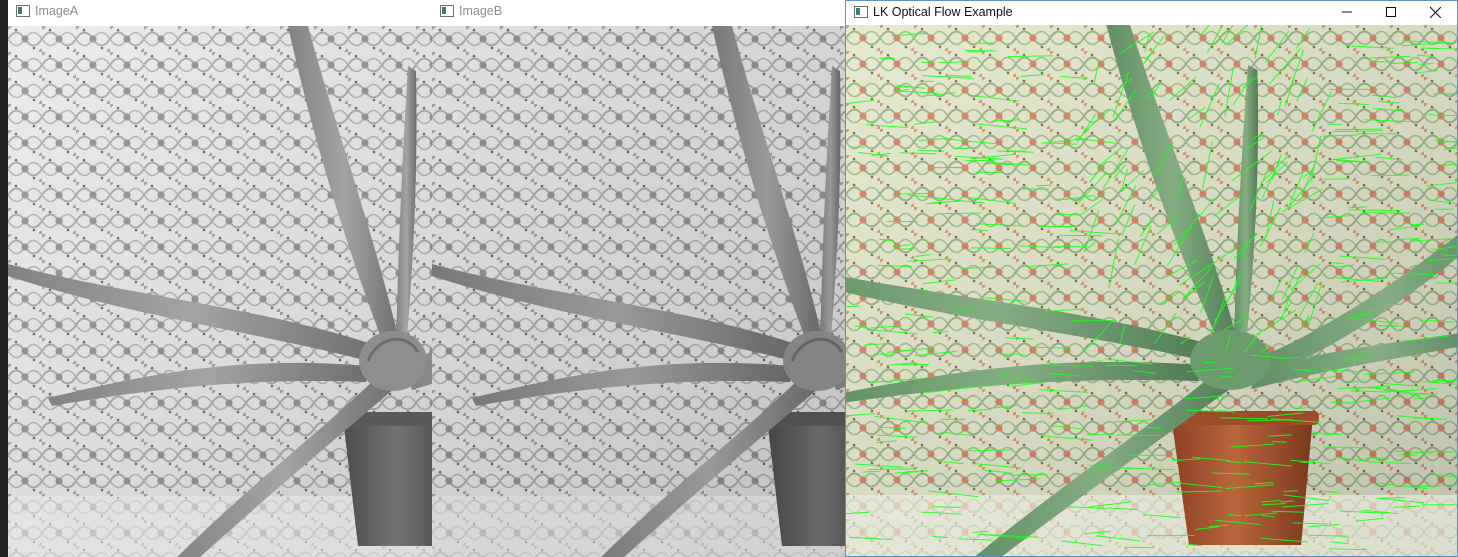 Image resolution: width=1458 pixels, height=557 pixels. I want to click on maximize-button, so click(1391, 12).